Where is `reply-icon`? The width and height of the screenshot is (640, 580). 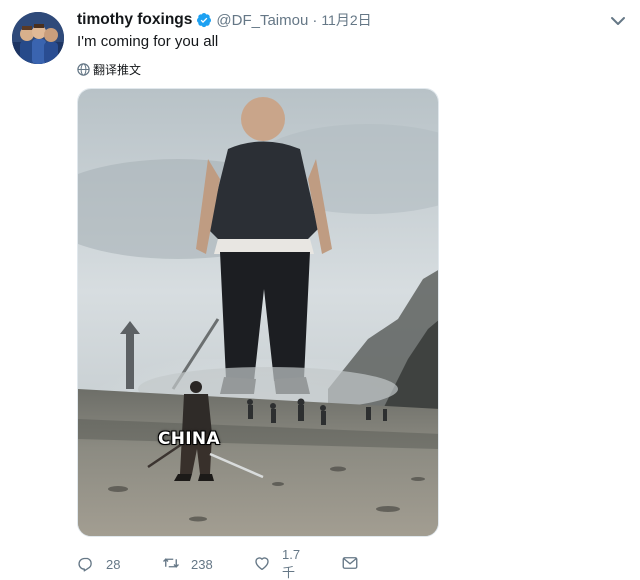
reply-icon is located at coordinates (86, 564).